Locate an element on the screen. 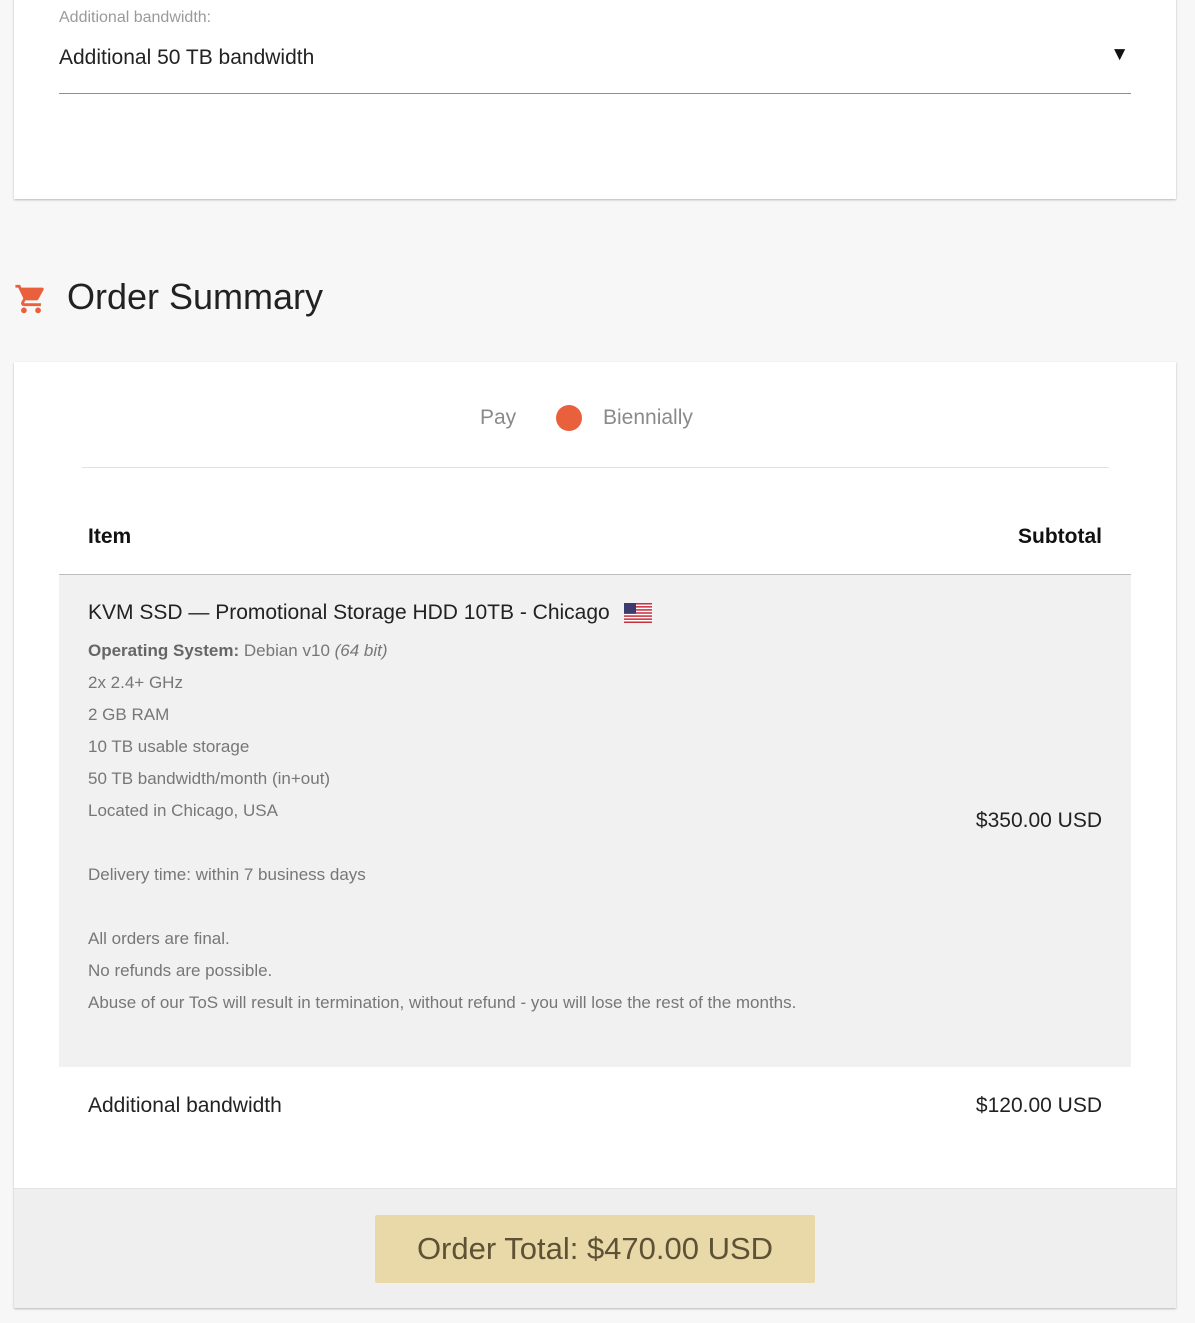 This screenshot has width=1195, height=1323. billing-pay-label: Pay is located at coordinates (498, 418).